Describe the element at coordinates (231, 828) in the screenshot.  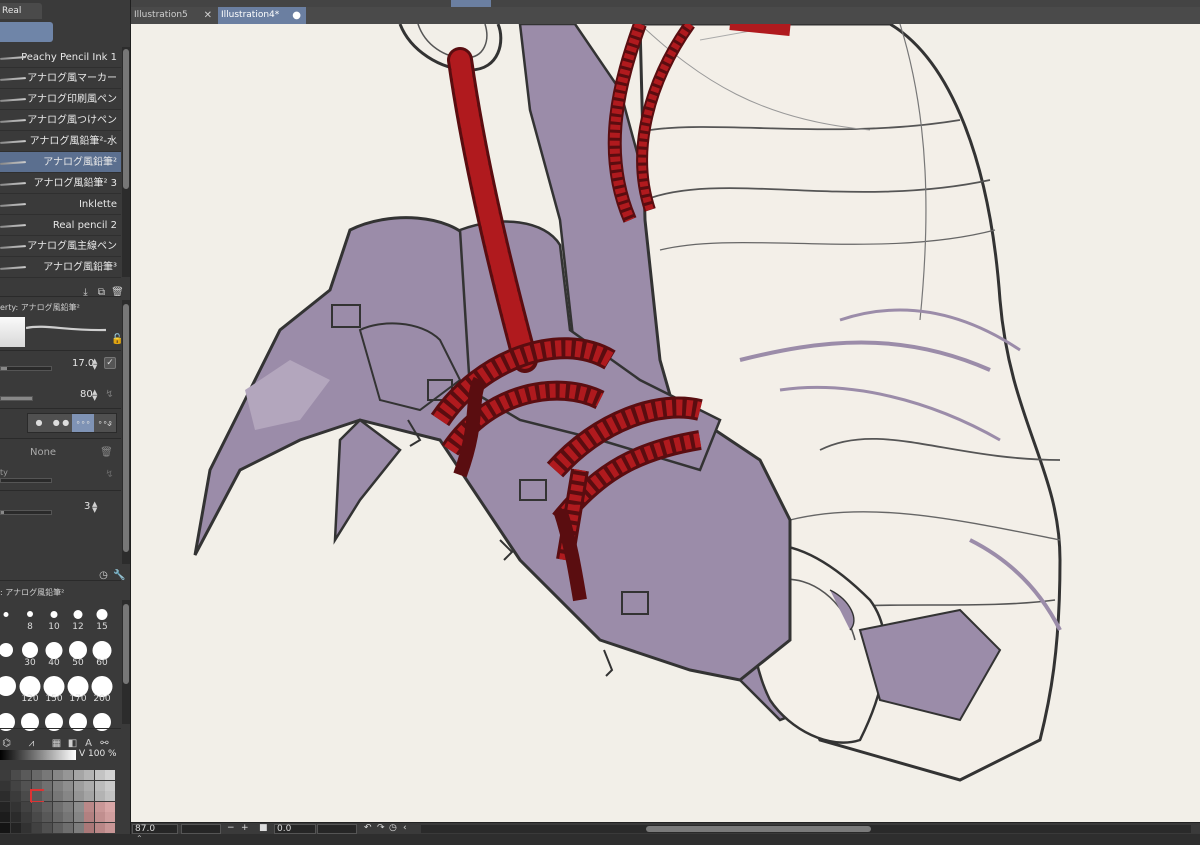
I see `zoom-out-button: −` at that location.